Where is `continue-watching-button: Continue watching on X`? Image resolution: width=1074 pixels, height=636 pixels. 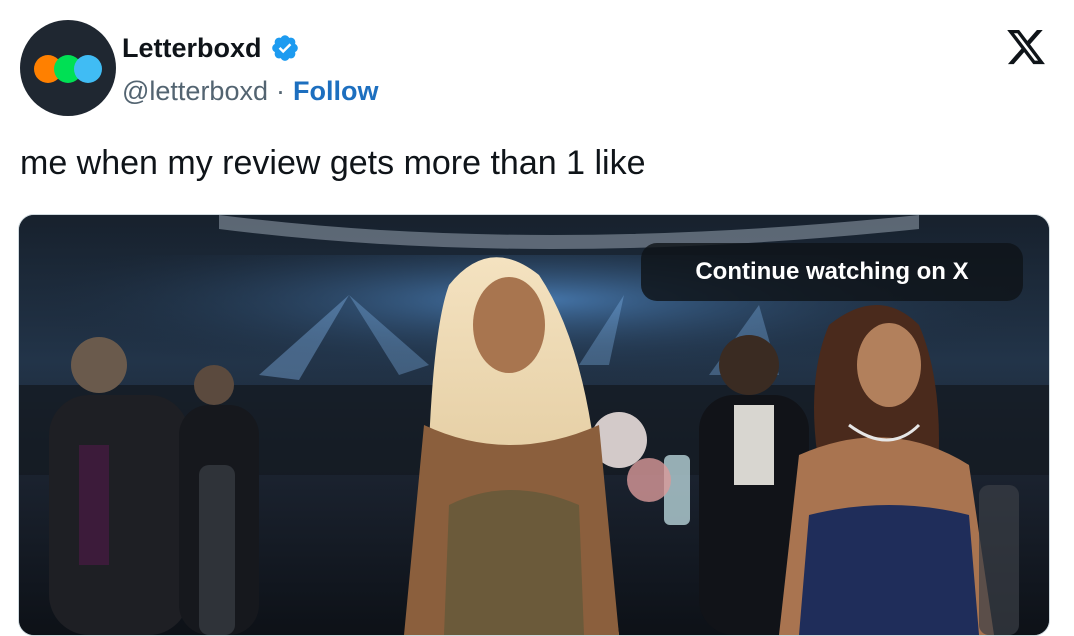
continue-watching-button: Continue watching on X is located at coordinates (832, 272).